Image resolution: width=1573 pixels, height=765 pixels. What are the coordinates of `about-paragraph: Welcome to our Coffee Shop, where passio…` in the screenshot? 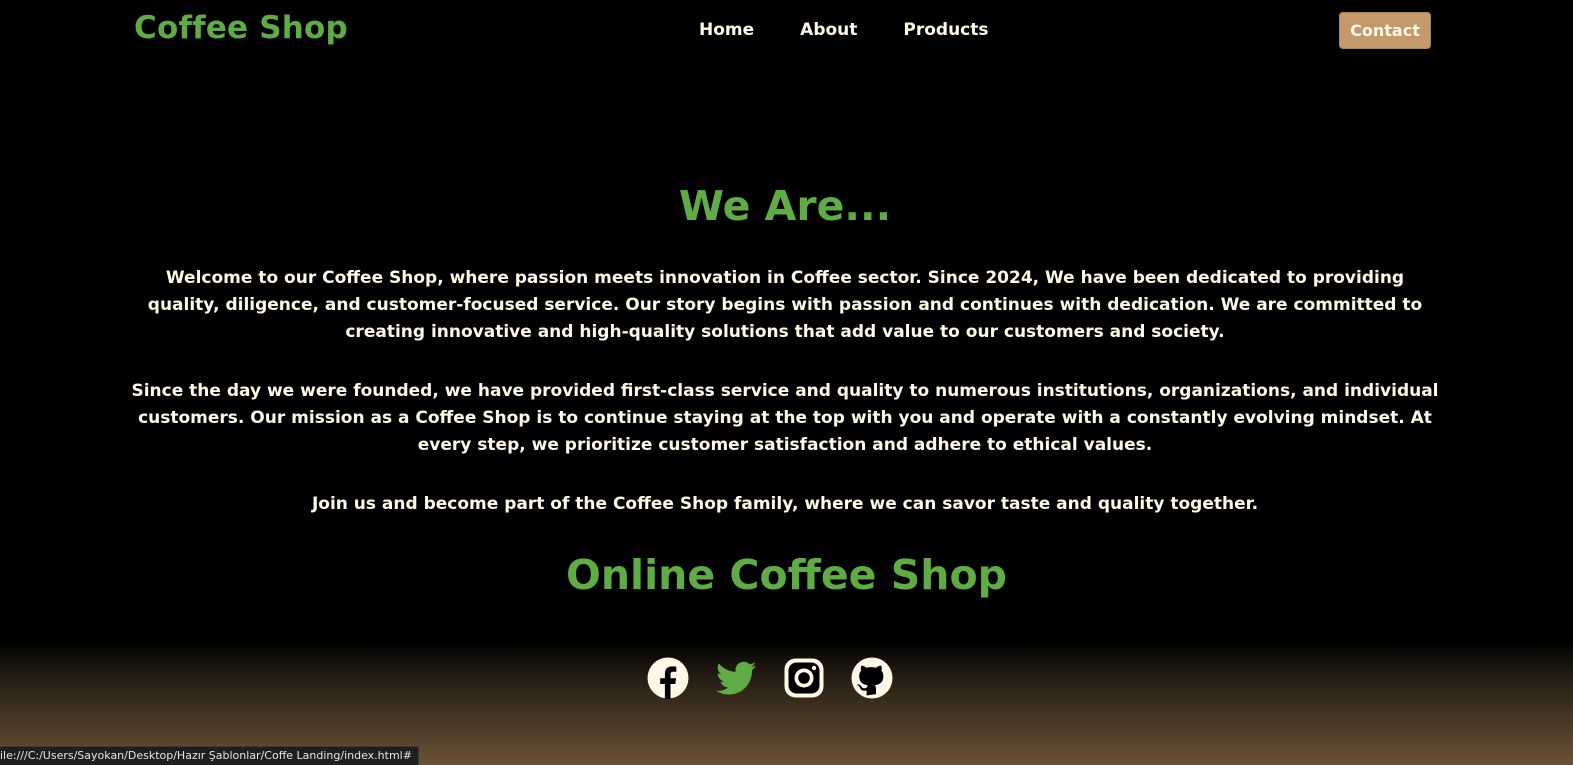 It's located at (785, 305).